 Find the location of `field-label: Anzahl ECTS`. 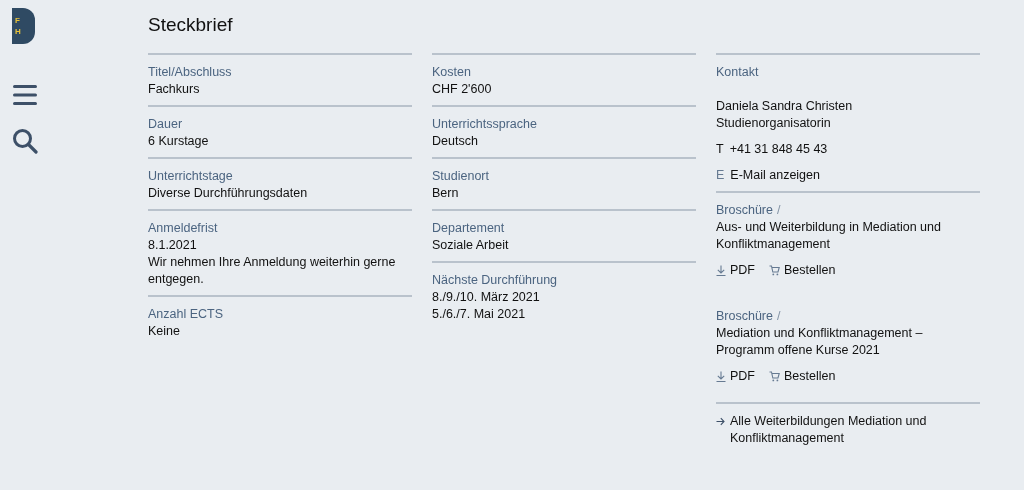

field-label: Anzahl ECTS is located at coordinates (186, 314).